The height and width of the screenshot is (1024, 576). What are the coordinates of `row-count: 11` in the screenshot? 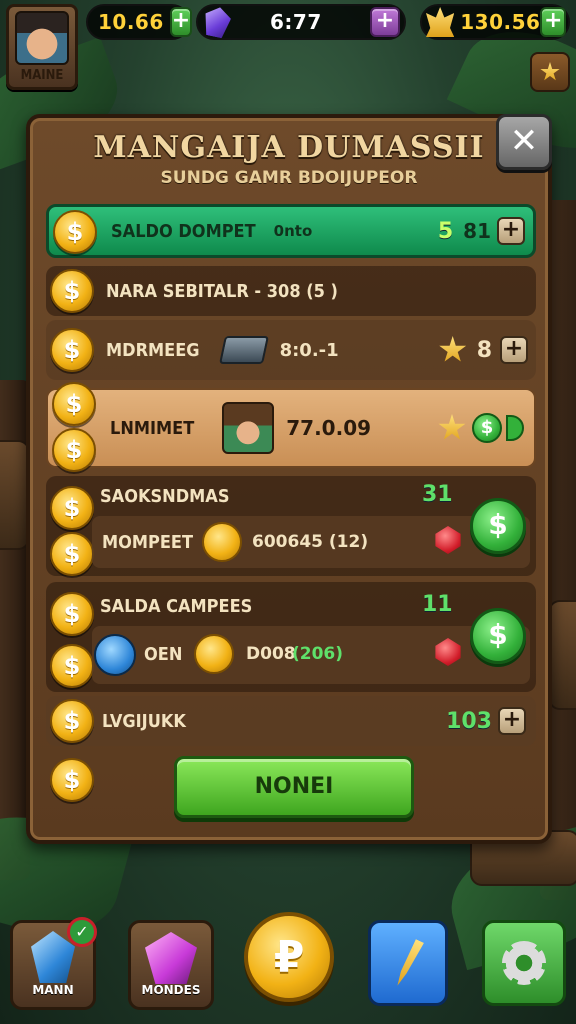 It's located at (437, 604).